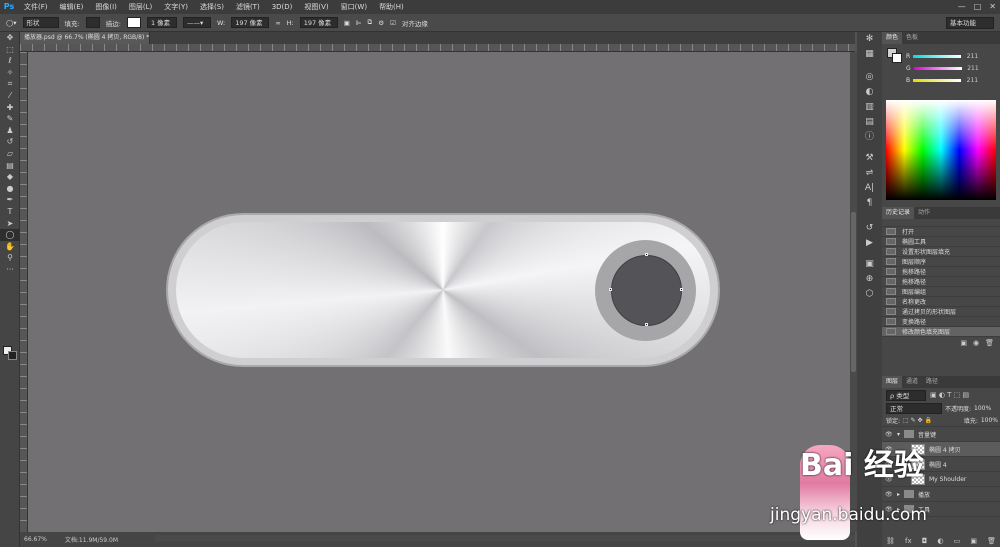 The image size is (1000, 547). Describe the element at coordinates (940, 541) in the screenshot. I see `adjustment-layer-icon: ◐` at that location.